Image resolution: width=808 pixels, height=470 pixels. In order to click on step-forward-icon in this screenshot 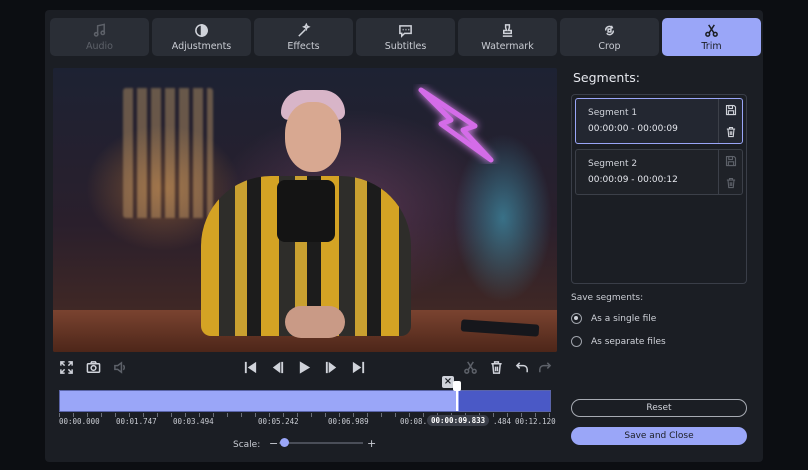, I will do `click(330, 367)`.